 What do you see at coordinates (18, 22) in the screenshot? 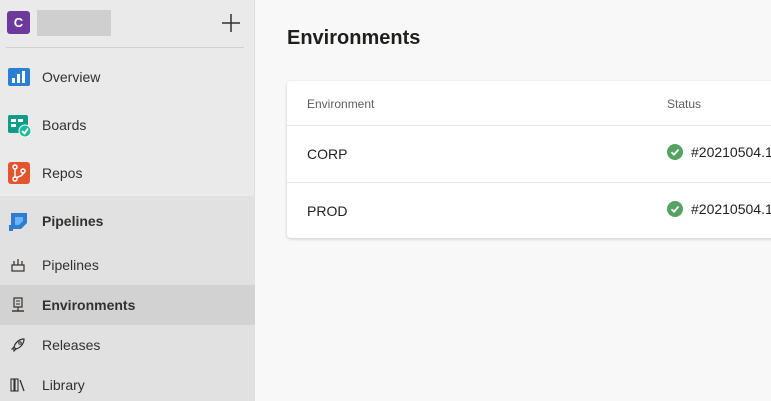
I see `project-avatar: C` at bounding box center [18, 22].